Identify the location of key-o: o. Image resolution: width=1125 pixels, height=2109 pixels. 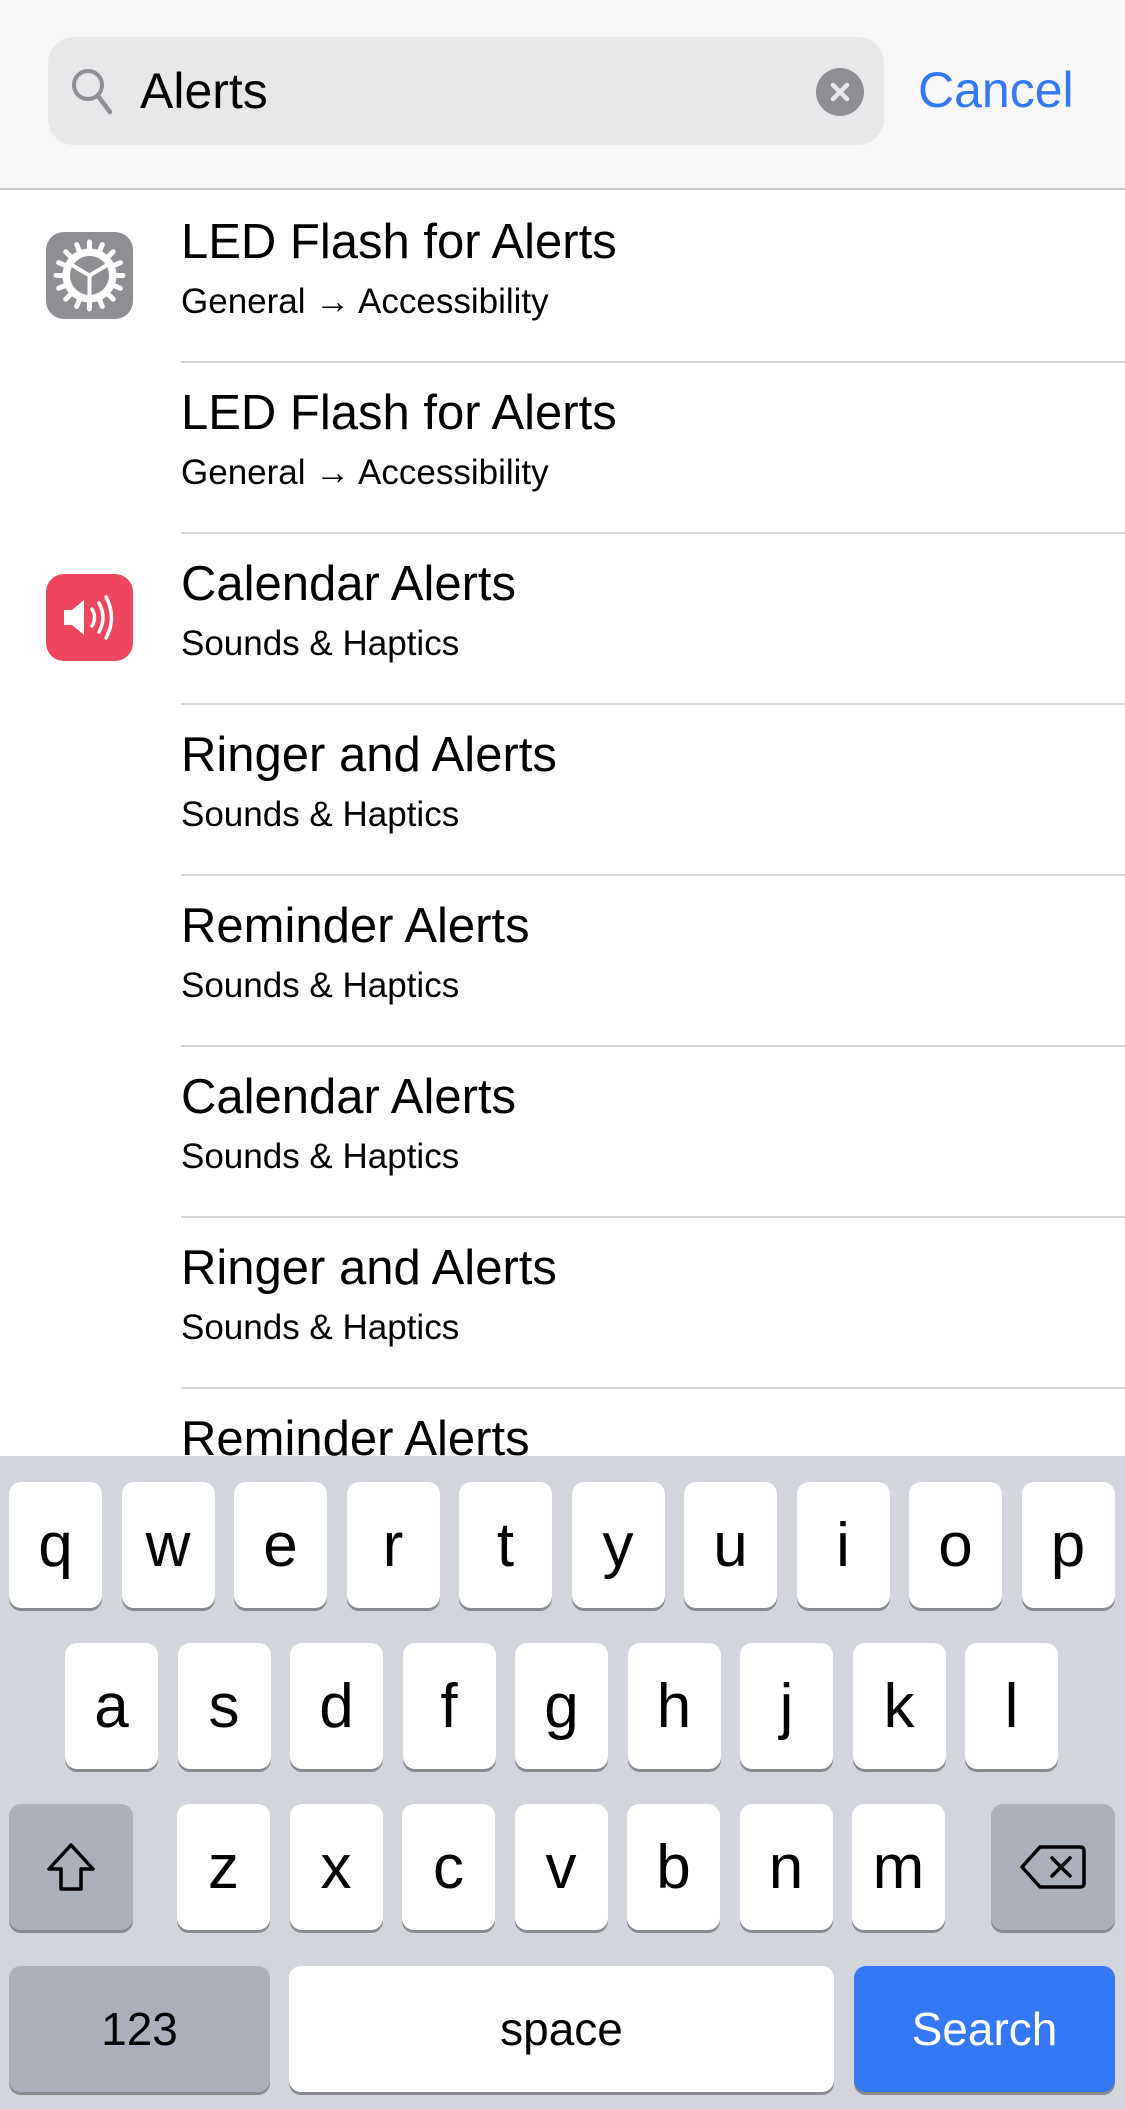
(955, 1545).